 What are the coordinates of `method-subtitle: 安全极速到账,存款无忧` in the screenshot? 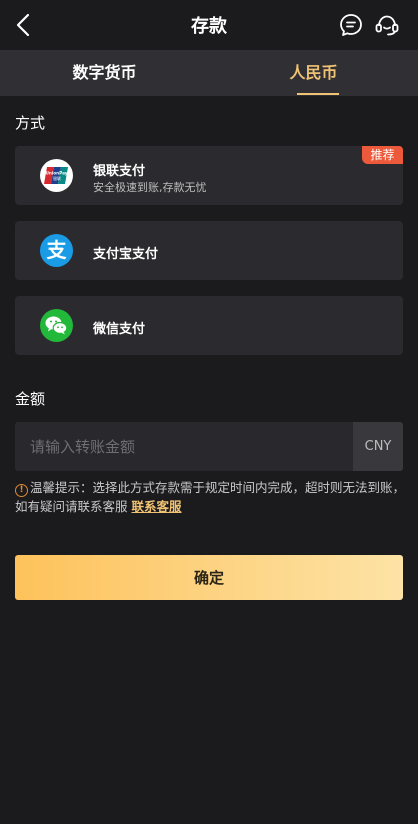 It's located at (150, 187).